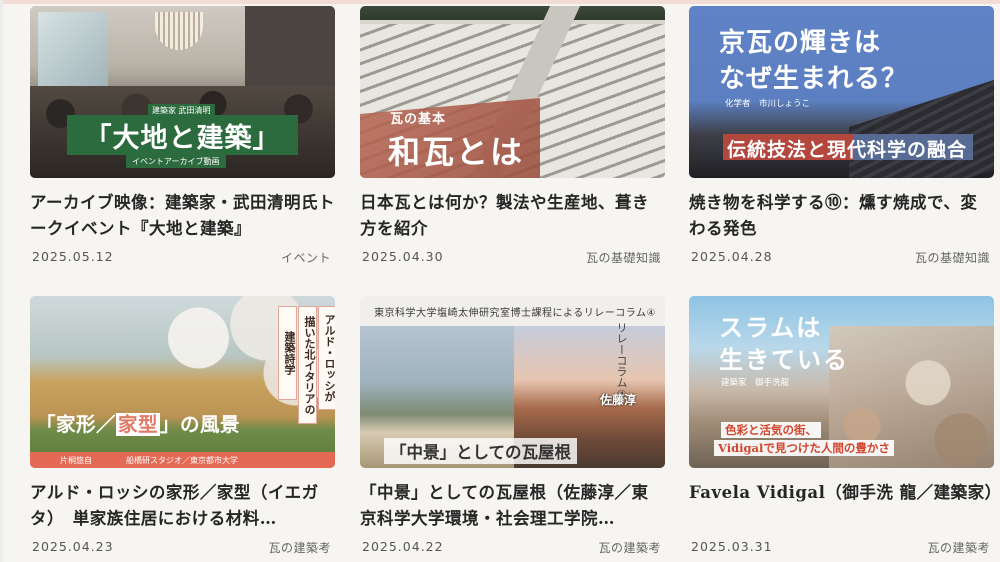 The height and width of the screenshot is (562, 1000). What do you see at coordinates (618, 400) in the screenshot?
I see `thumb-author: 佐藤淳` at bounding box center [618, 400].